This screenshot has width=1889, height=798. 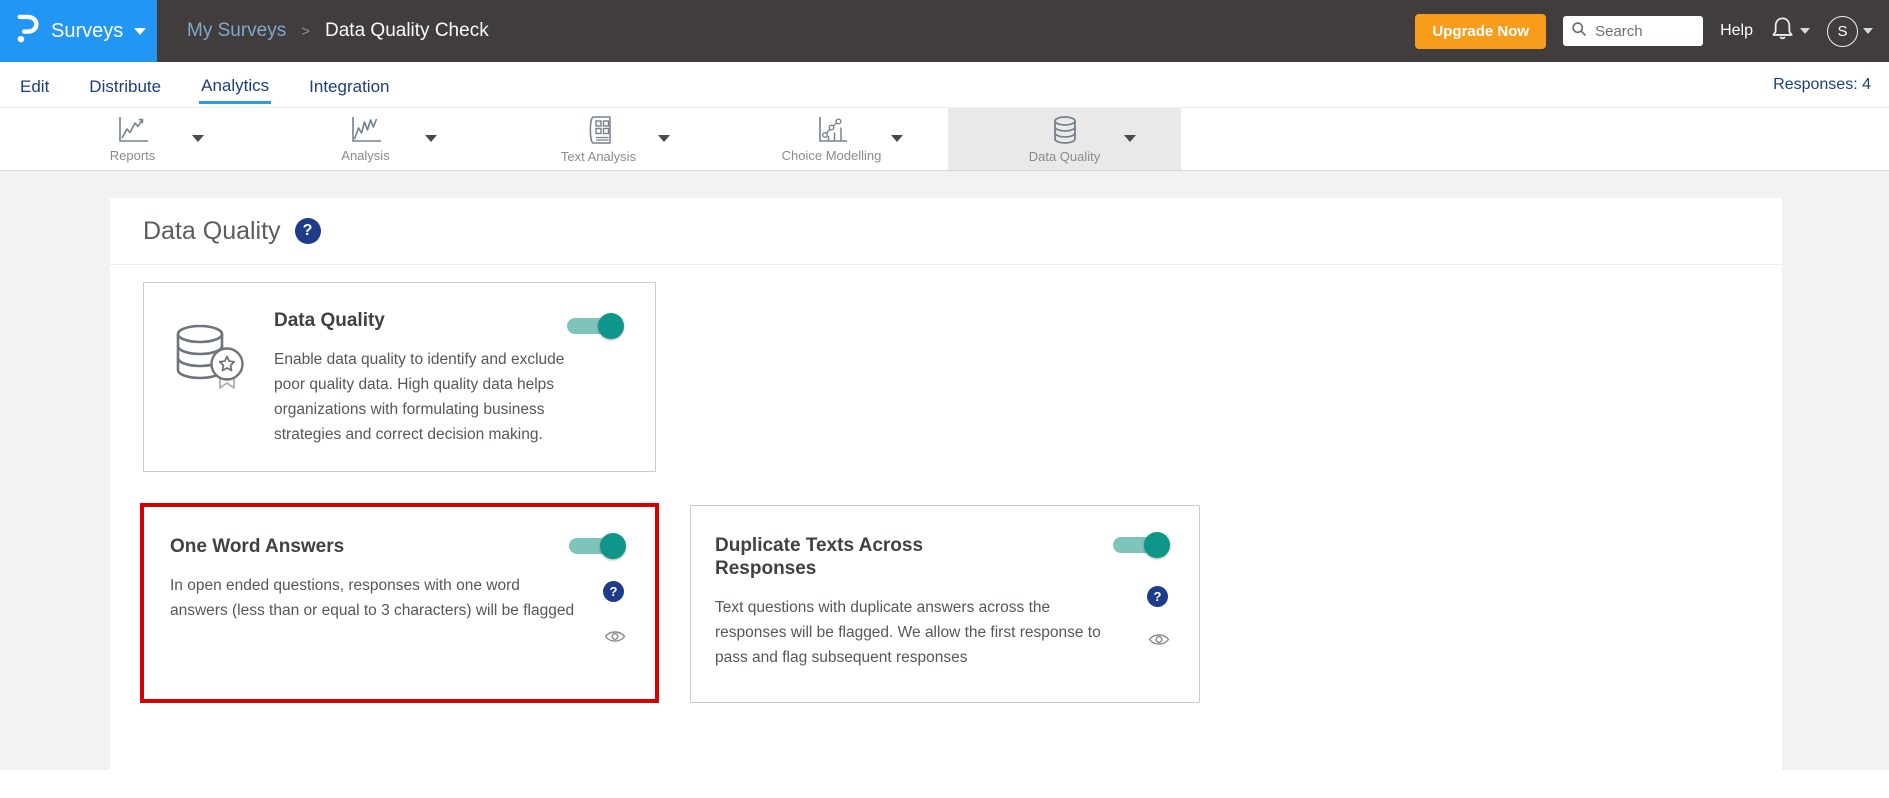 What do you see at coordinates (819, 557) in the screenshot?
I see `card-title: Duplicate Texts Across Responses` at bounding box center [819, 557].